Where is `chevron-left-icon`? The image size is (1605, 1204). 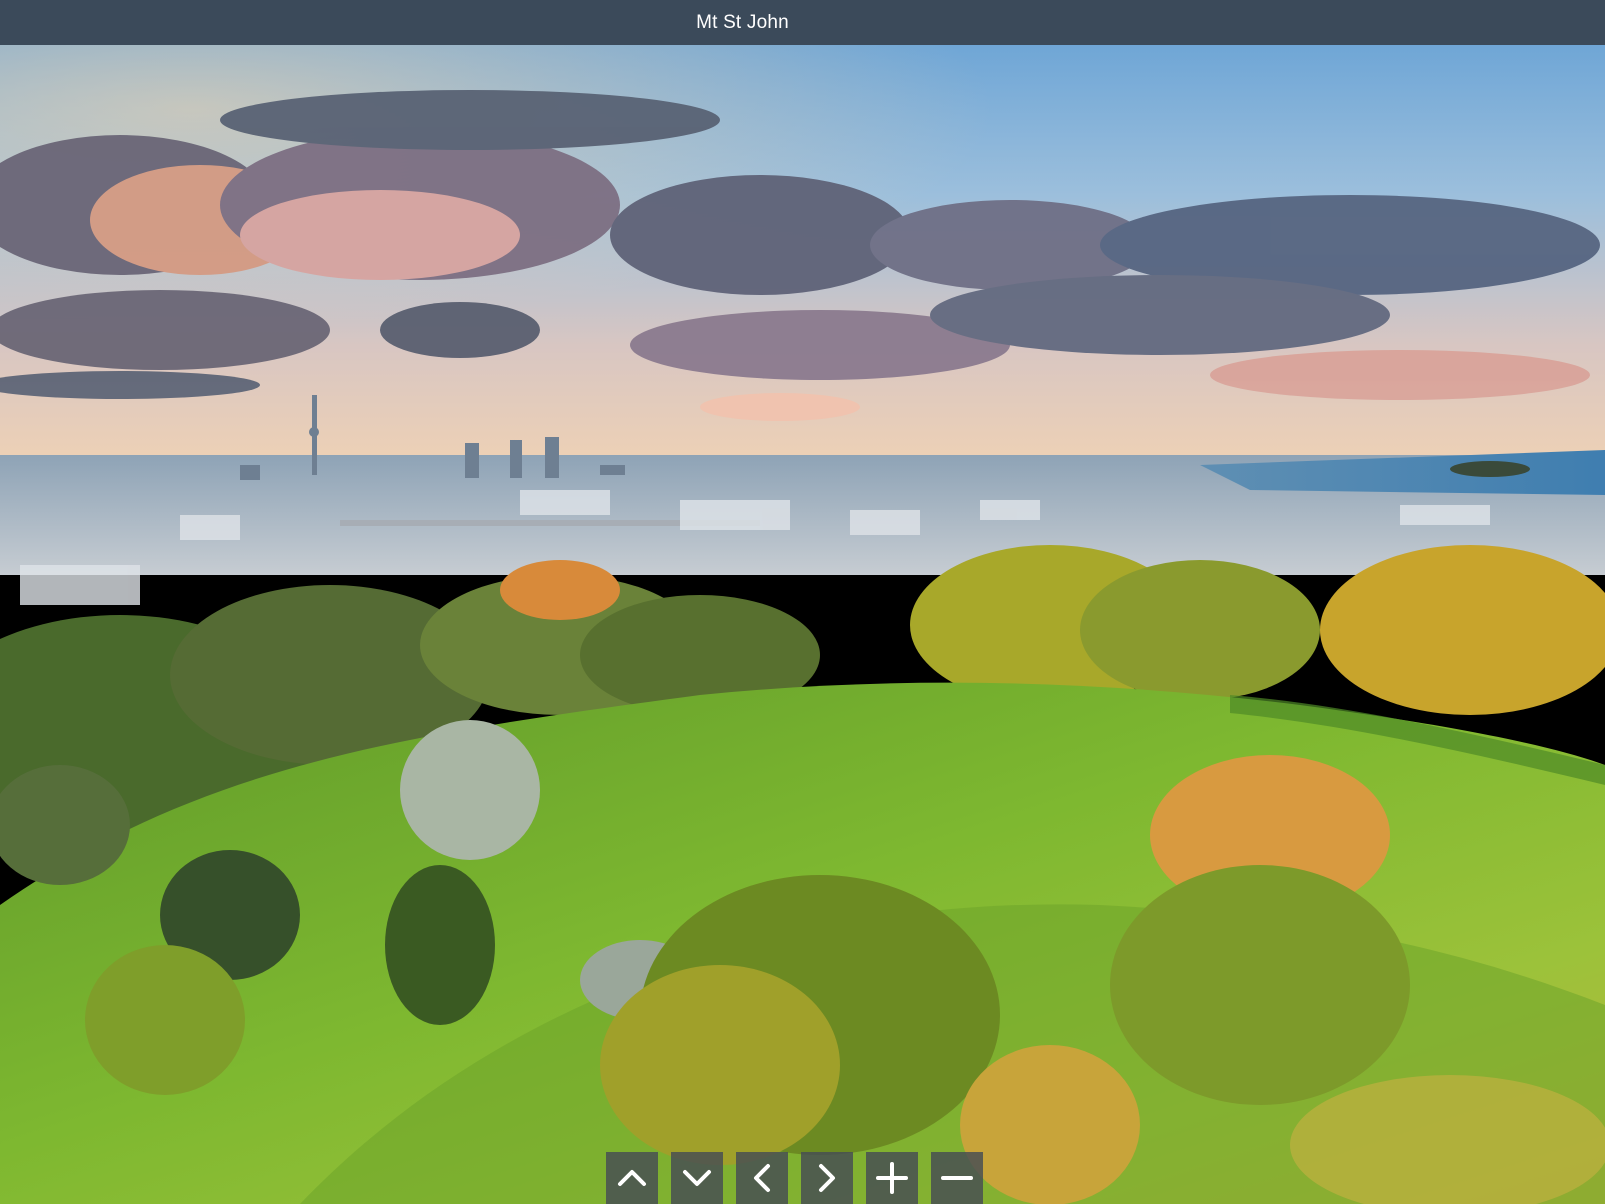
chevron-left-icon is located at coordinates (762, 1178).